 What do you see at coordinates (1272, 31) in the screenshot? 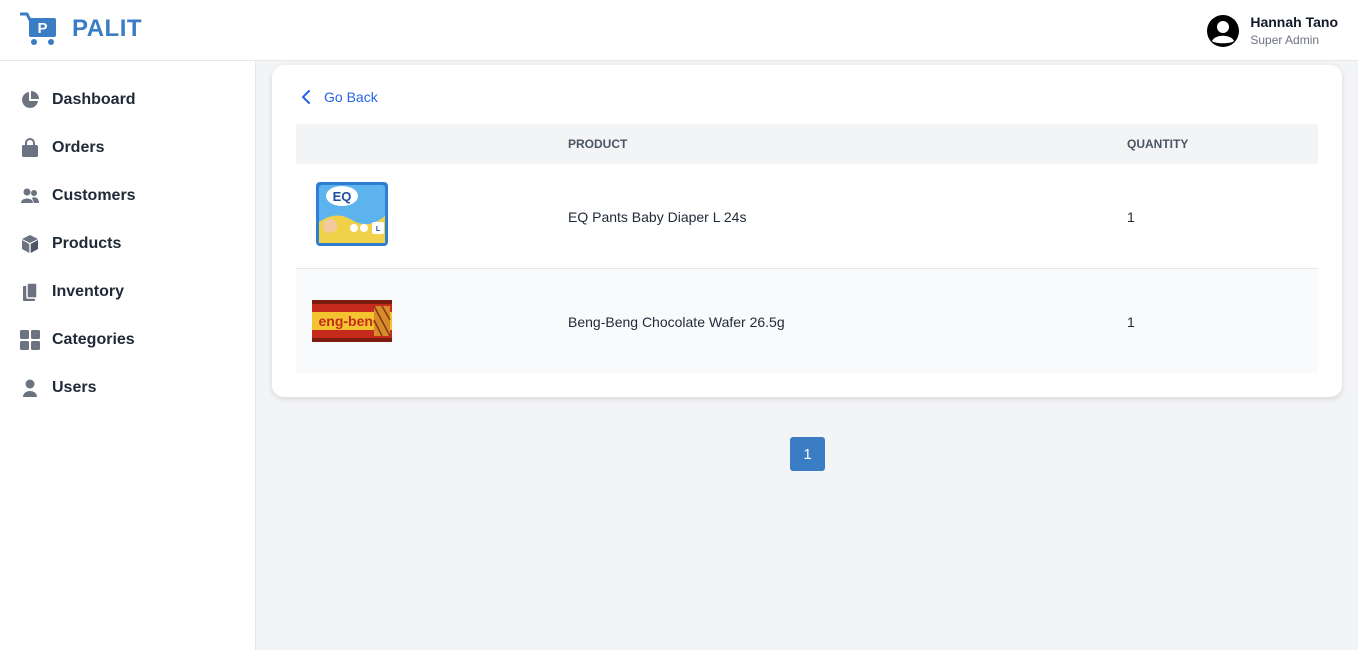
I see `user-menu: Hannah Tano Super Admin` at bounding box center [1272, 31].